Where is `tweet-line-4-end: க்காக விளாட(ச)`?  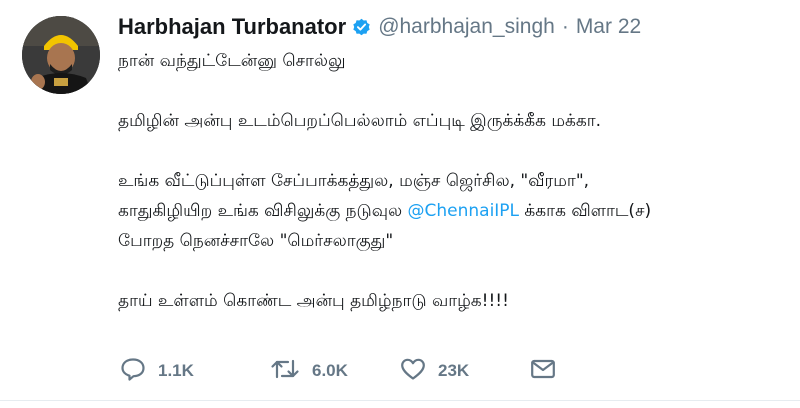
tweet-line-4-end: க்காக விளாட(ச) is located at coordinates (585, 211).